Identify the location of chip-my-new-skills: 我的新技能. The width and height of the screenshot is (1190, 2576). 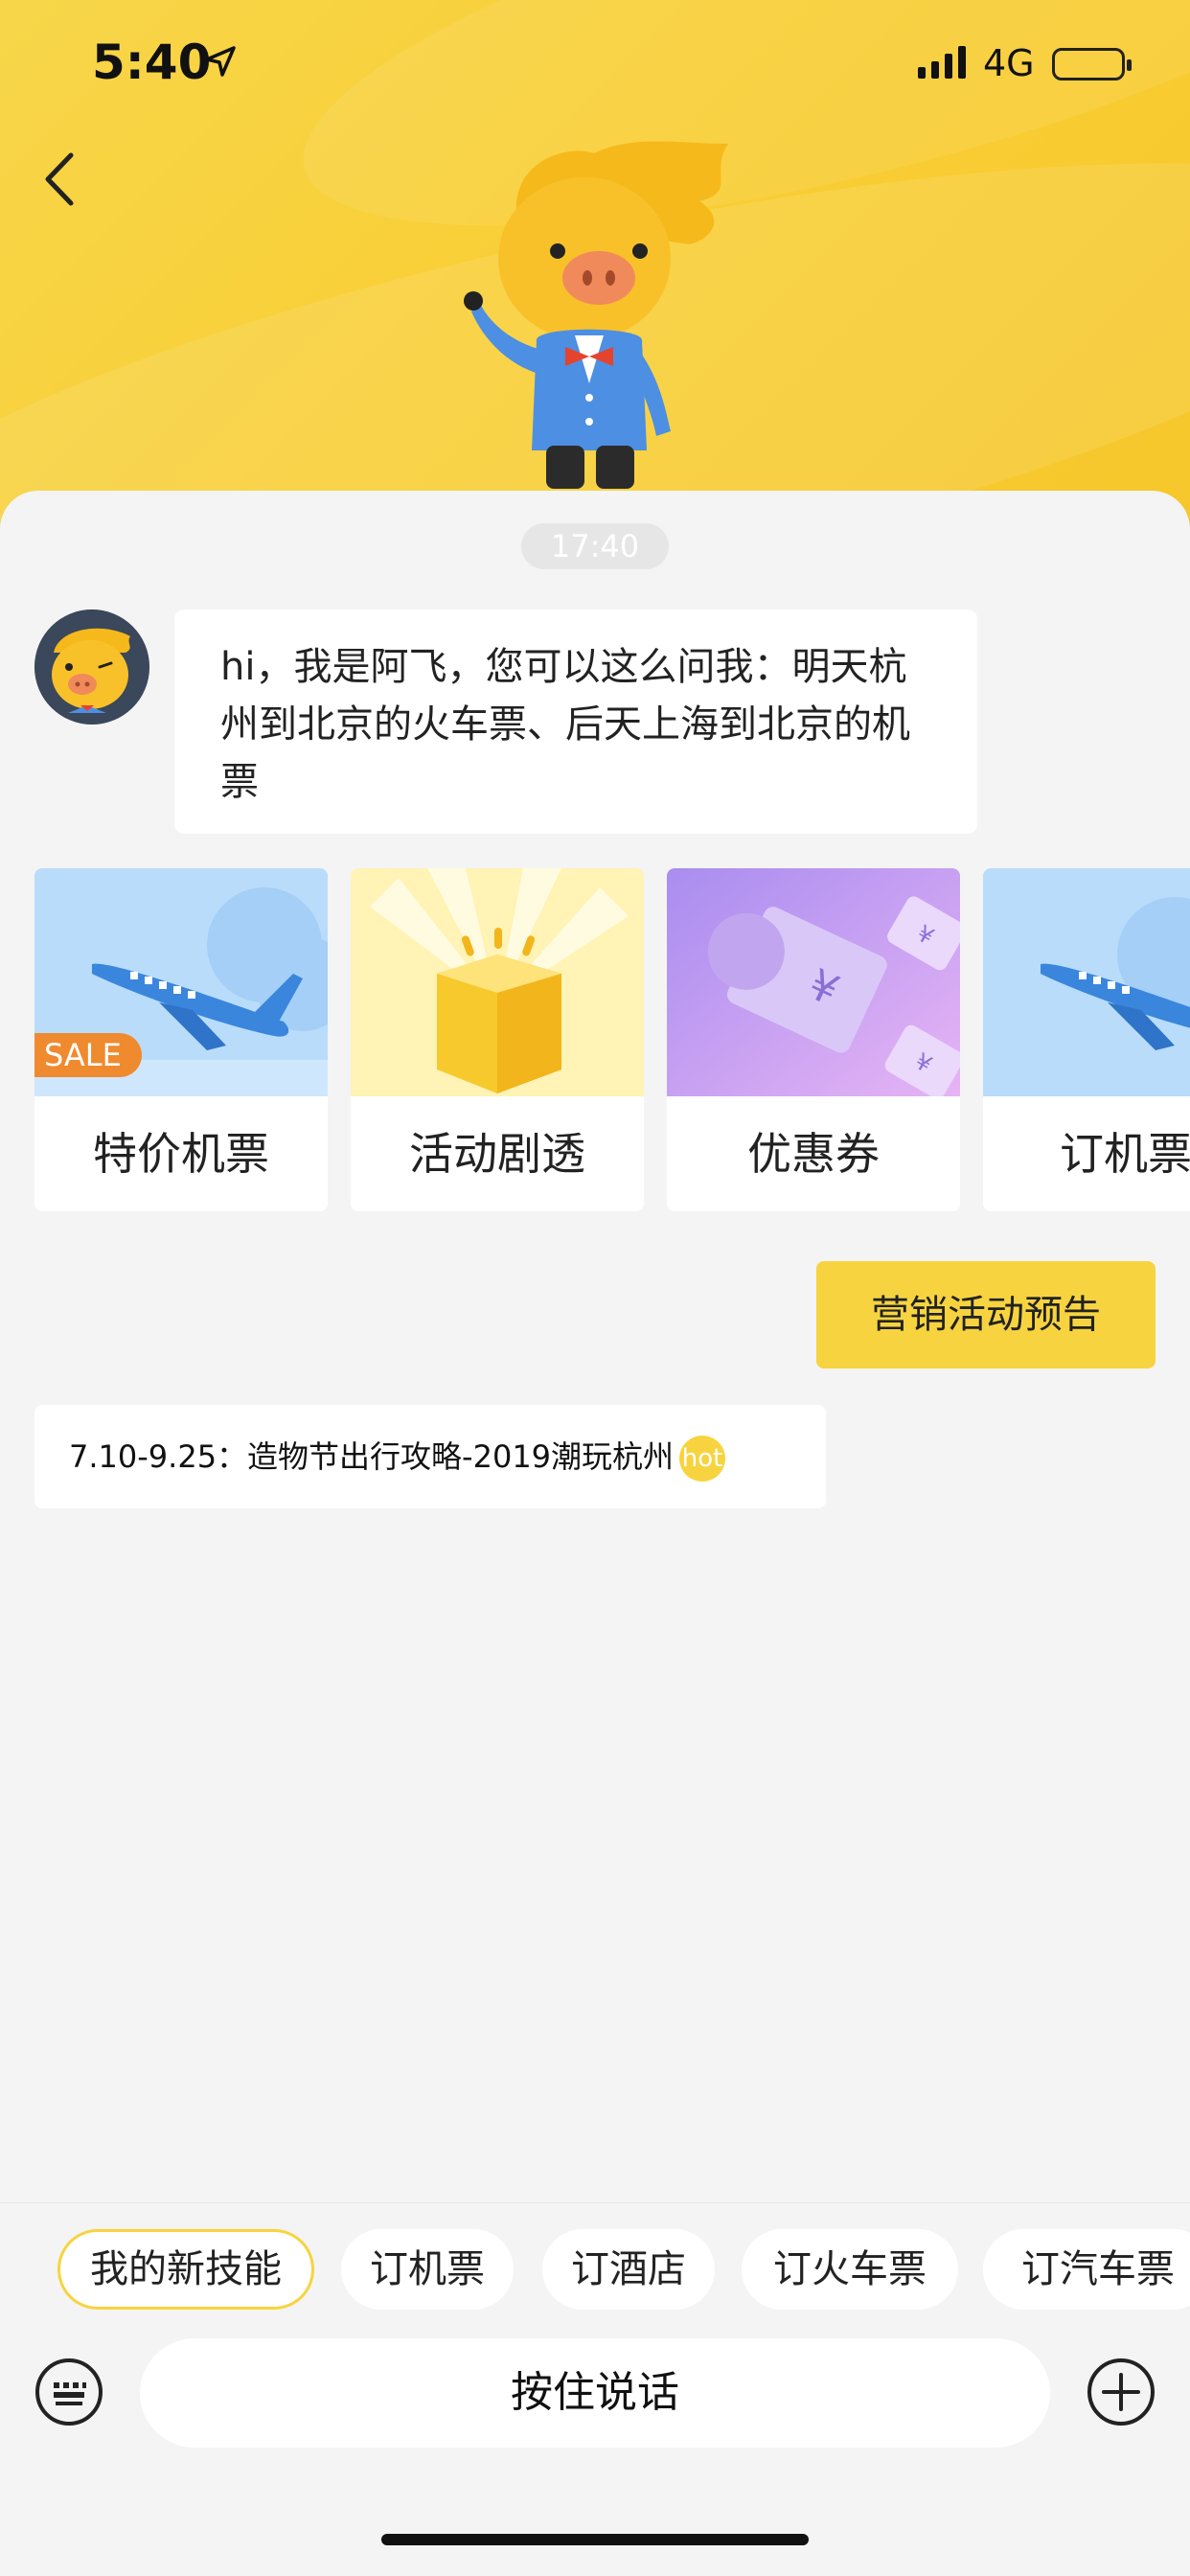
(186, 2269).